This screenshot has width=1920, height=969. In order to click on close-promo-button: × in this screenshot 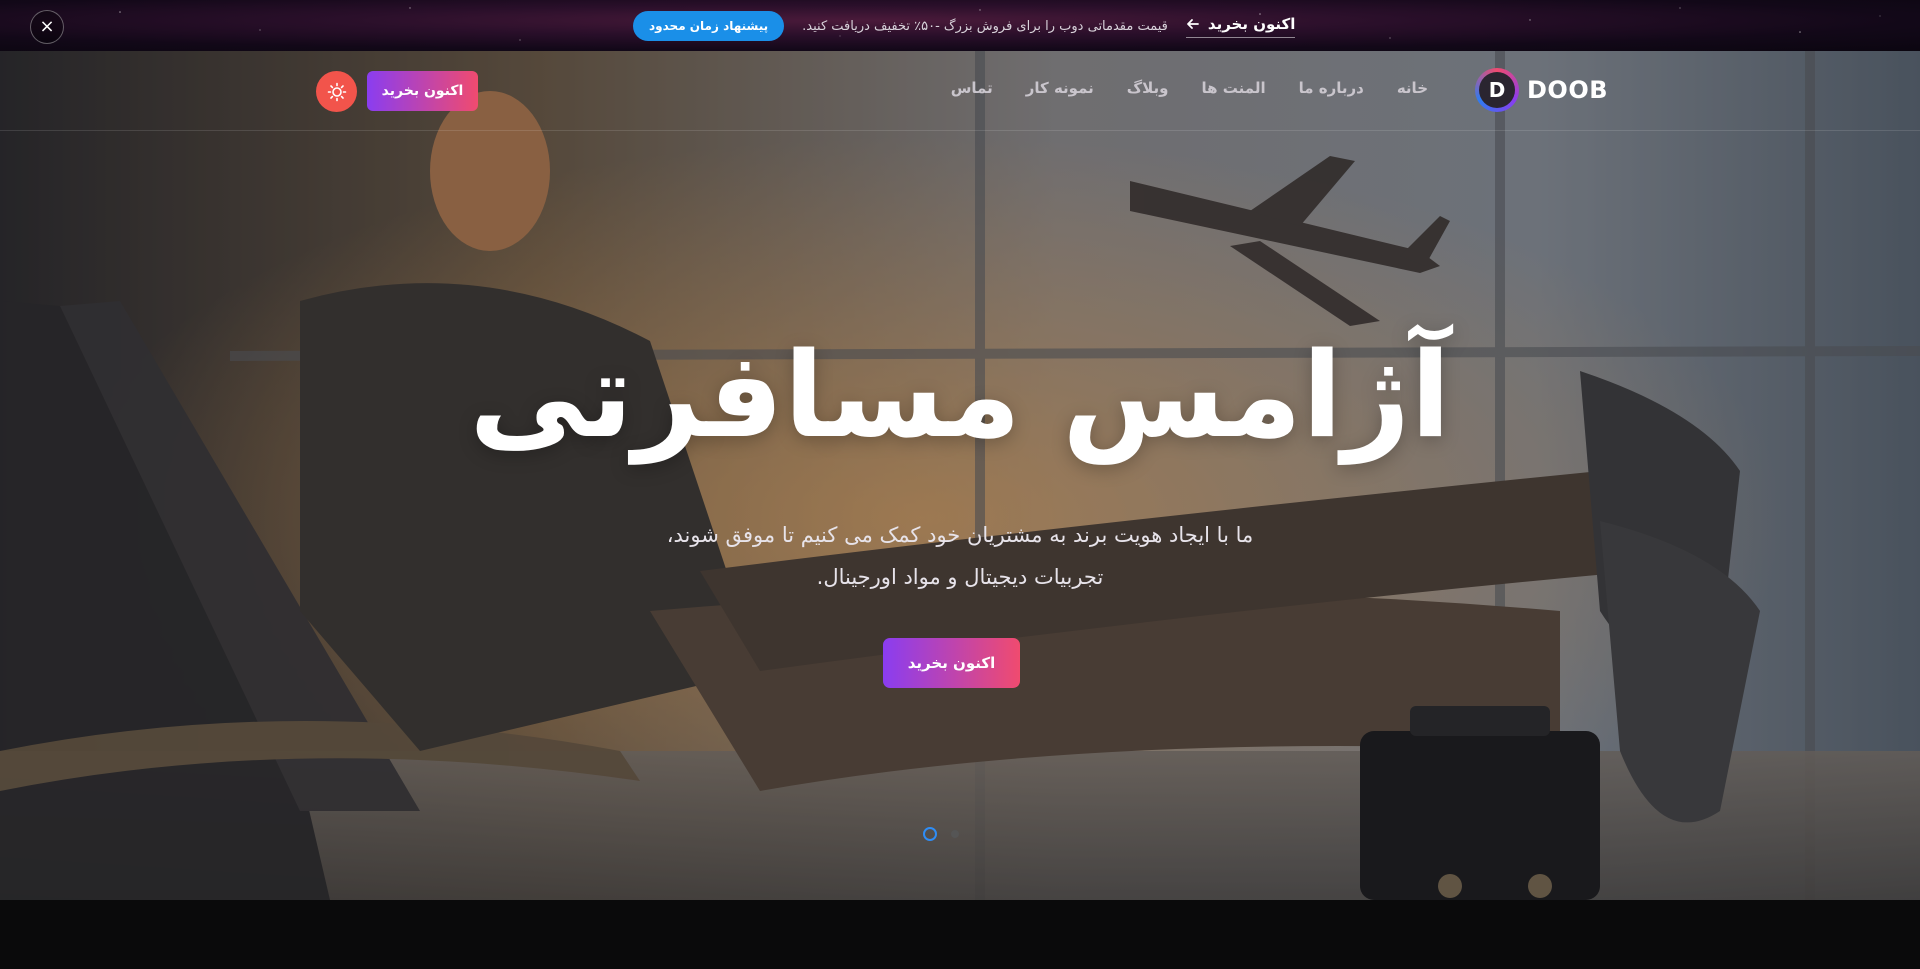, I will do `click(47, 27)`.